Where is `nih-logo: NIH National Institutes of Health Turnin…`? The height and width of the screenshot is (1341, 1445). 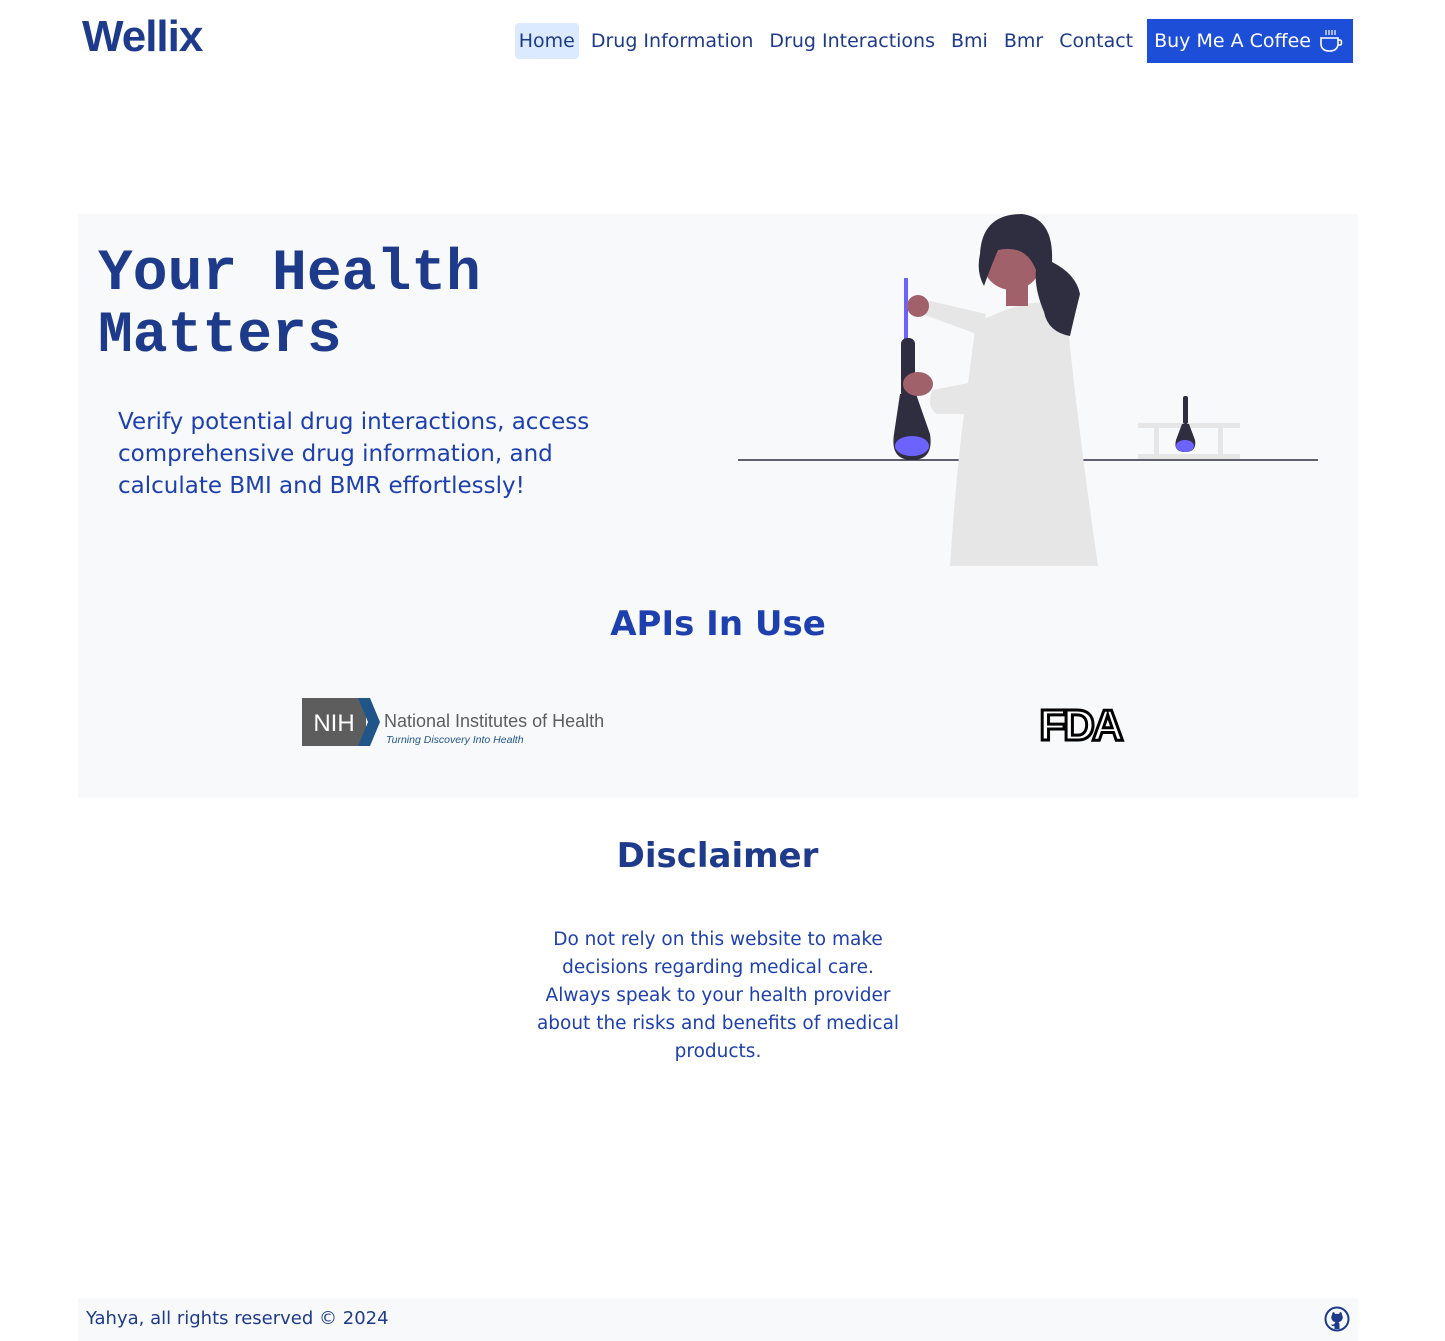
nih-logo: NIH National Institutes of Health Turnin… is located at coordinates (460, 722).